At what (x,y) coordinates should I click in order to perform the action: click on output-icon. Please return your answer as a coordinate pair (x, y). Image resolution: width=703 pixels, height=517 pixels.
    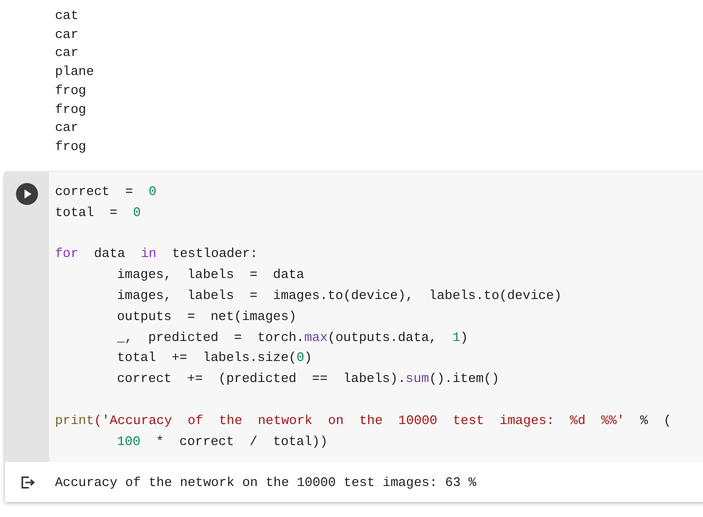
    Looking at the image, I should click on (28, 482).